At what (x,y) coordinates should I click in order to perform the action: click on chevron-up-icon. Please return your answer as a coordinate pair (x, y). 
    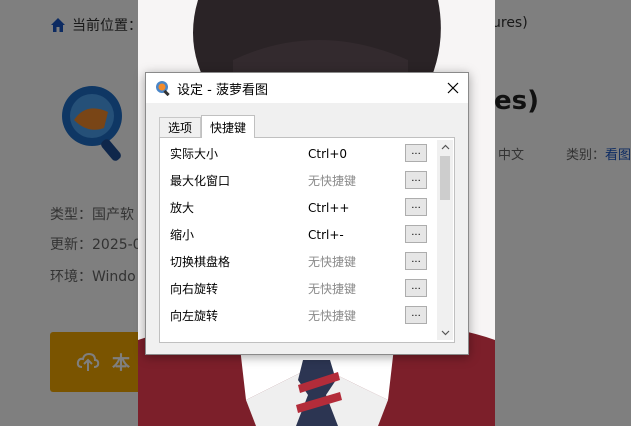
    Looking at the image, I should click on (445, 147).